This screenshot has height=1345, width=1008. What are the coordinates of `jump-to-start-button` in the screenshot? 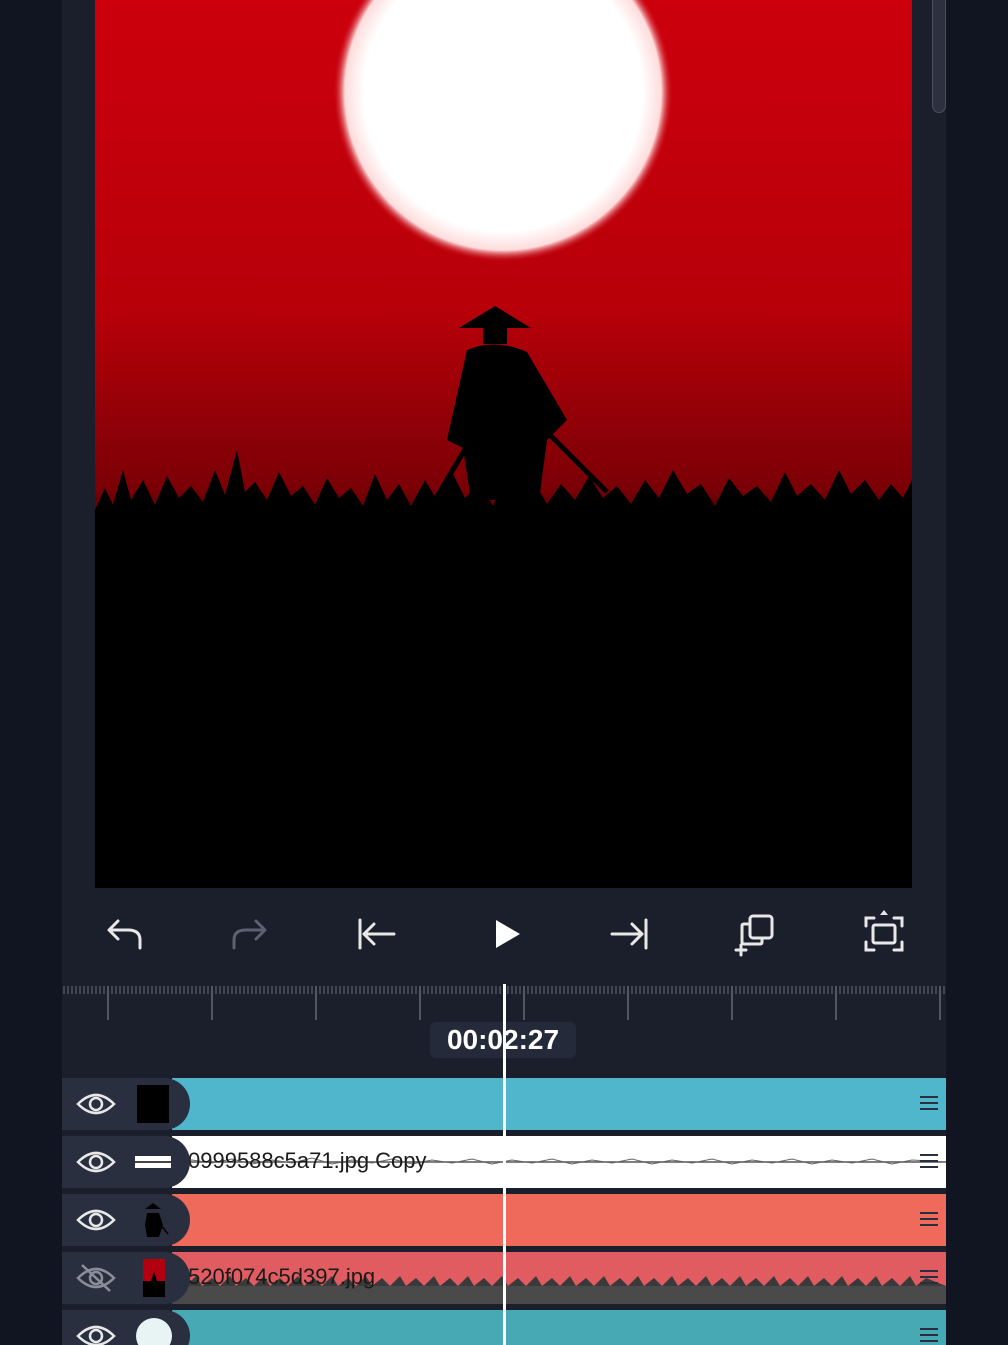 It's located at (376, 934).